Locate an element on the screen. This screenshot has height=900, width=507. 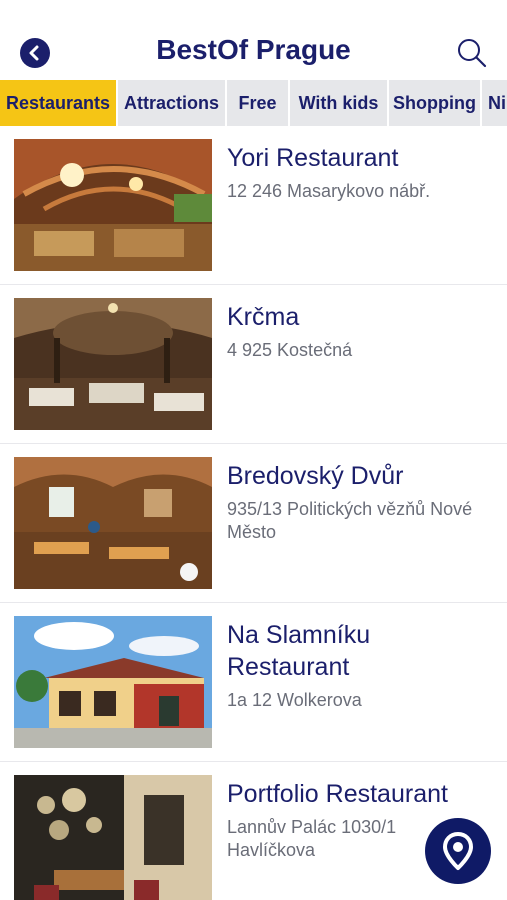
tab-restaurants: Restaurants is located at coordinates (58, 103).